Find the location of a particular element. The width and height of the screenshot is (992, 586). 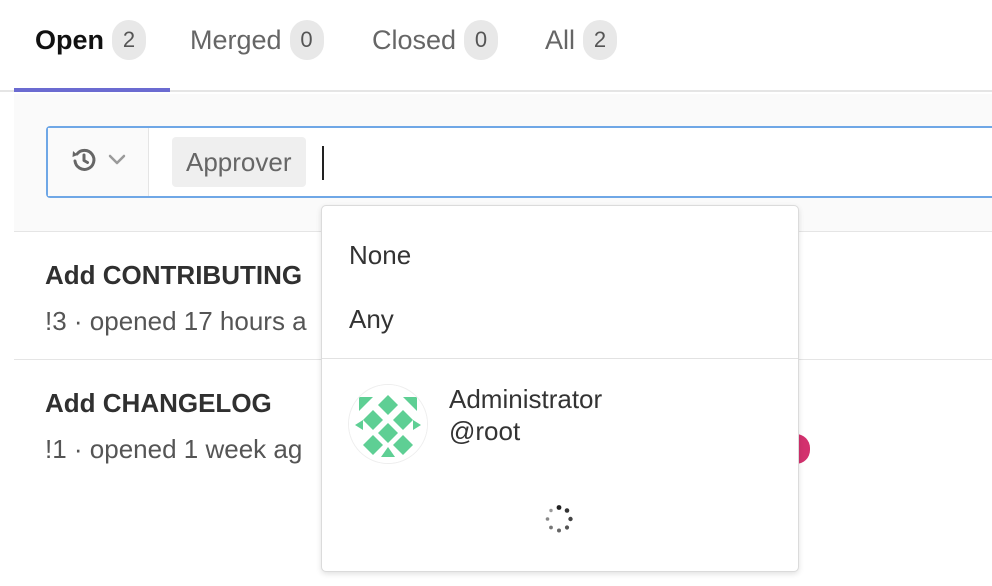

text-cursor is located at coordinates (323, 163).